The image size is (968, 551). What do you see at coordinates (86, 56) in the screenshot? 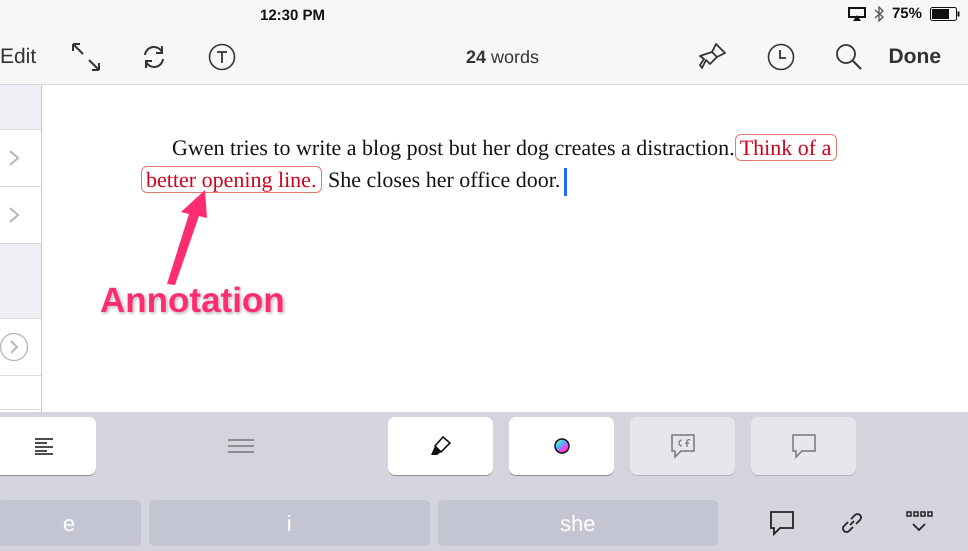
I see `fullscreen-icon` at bounding box center [86, 56].